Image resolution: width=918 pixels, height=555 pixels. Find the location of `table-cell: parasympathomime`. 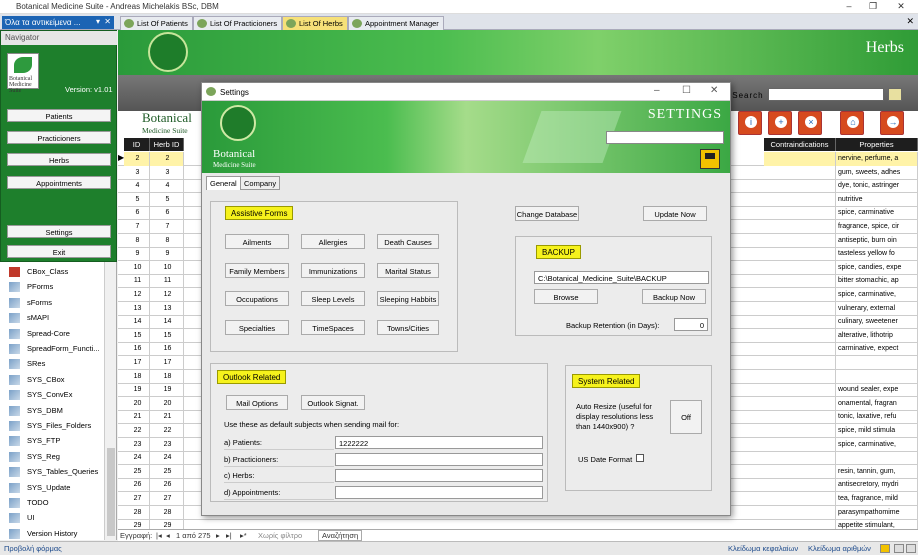

table-cell: parasympathomime is located at coordinates (877, 512).